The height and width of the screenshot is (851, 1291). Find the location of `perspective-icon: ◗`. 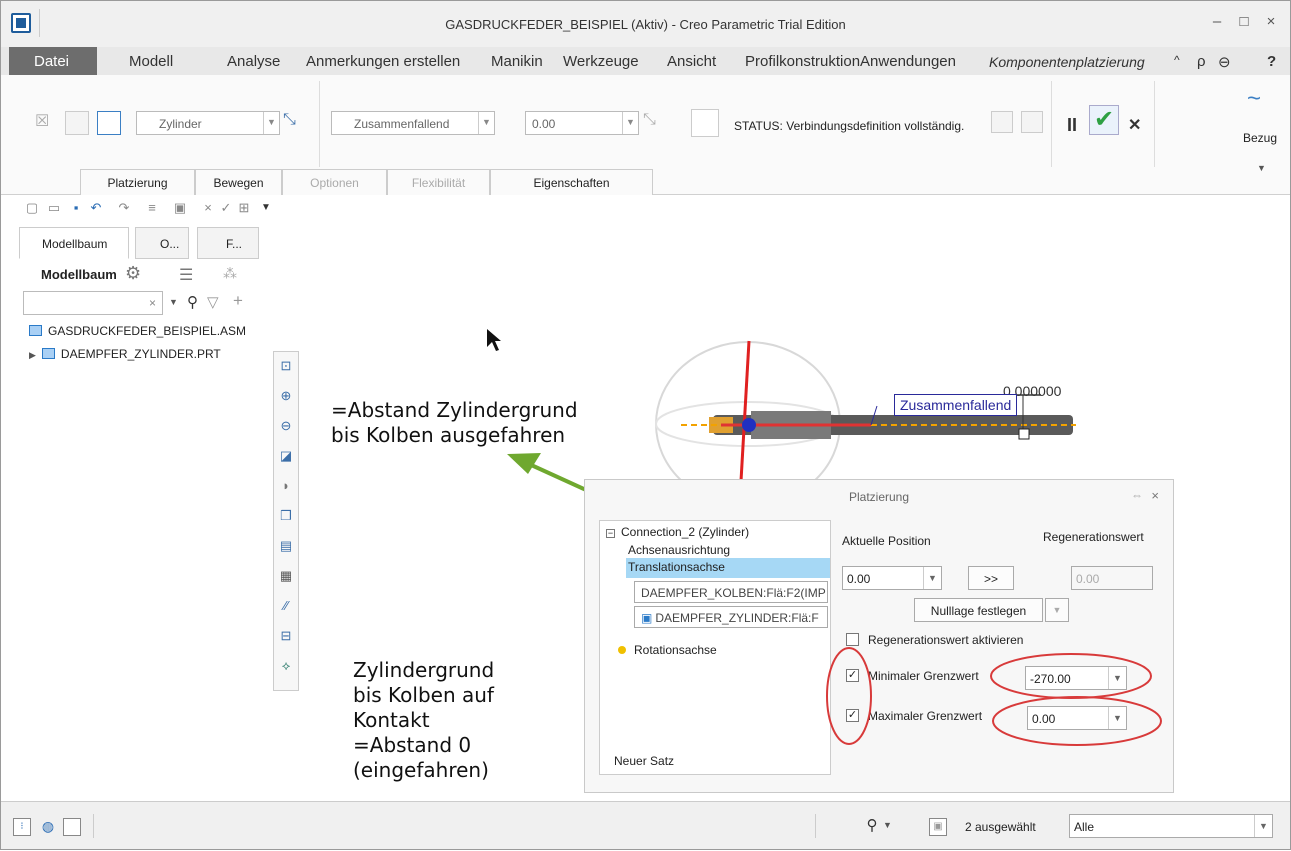

perspective-icon: ◗ is located at coordinates (286, 486).